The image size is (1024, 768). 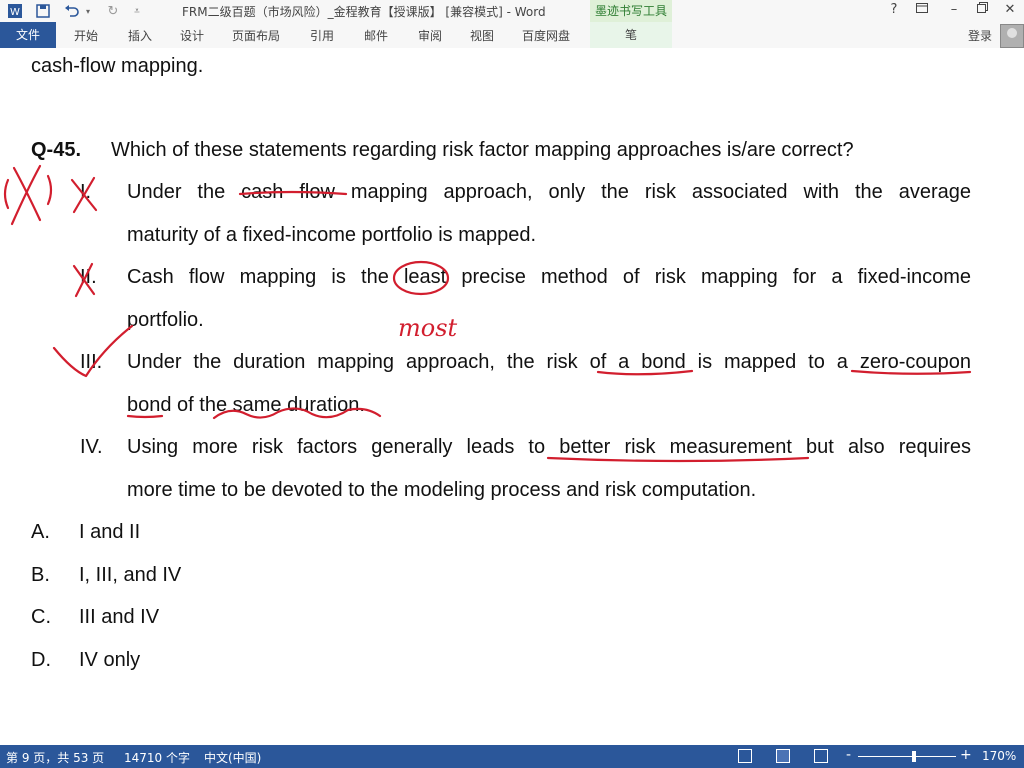 What do you see at coordinates (246, 405) in the screenshot?
I see `statement-text: bond of the same duration.` at bounding box center [246, 405].